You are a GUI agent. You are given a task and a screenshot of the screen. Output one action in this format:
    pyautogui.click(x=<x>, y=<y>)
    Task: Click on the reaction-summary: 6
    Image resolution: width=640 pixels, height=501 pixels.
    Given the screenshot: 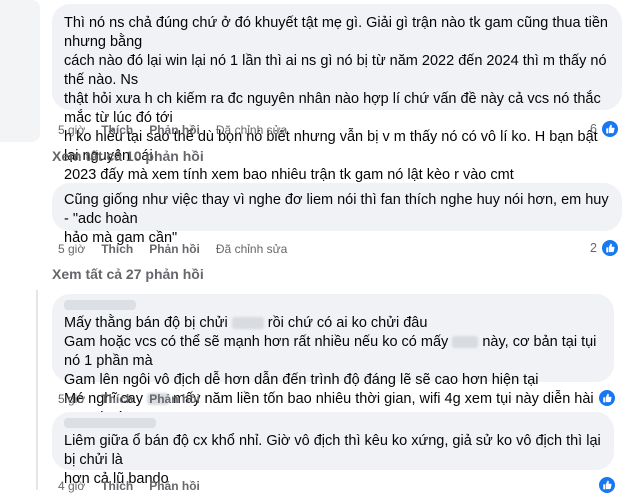 What is the action you would take?
    pyautogui.click(x=604, y=129)
    